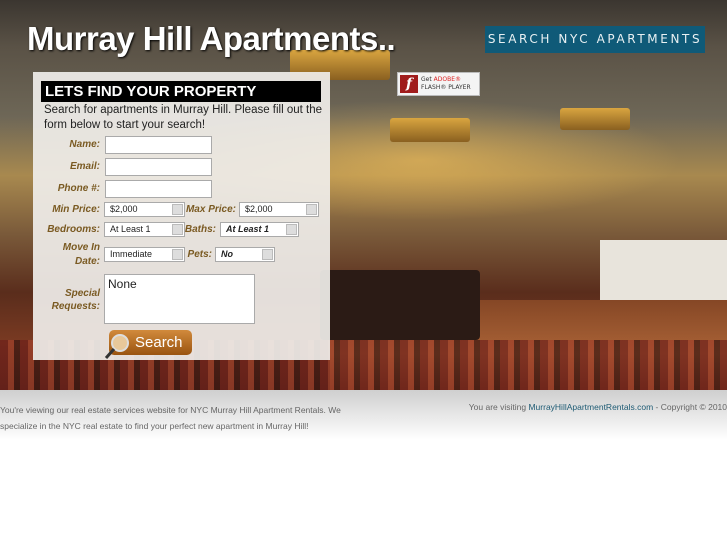 The height and width of the screenshot is (545, 727). I want to click on phone-input, so click(158, 189).